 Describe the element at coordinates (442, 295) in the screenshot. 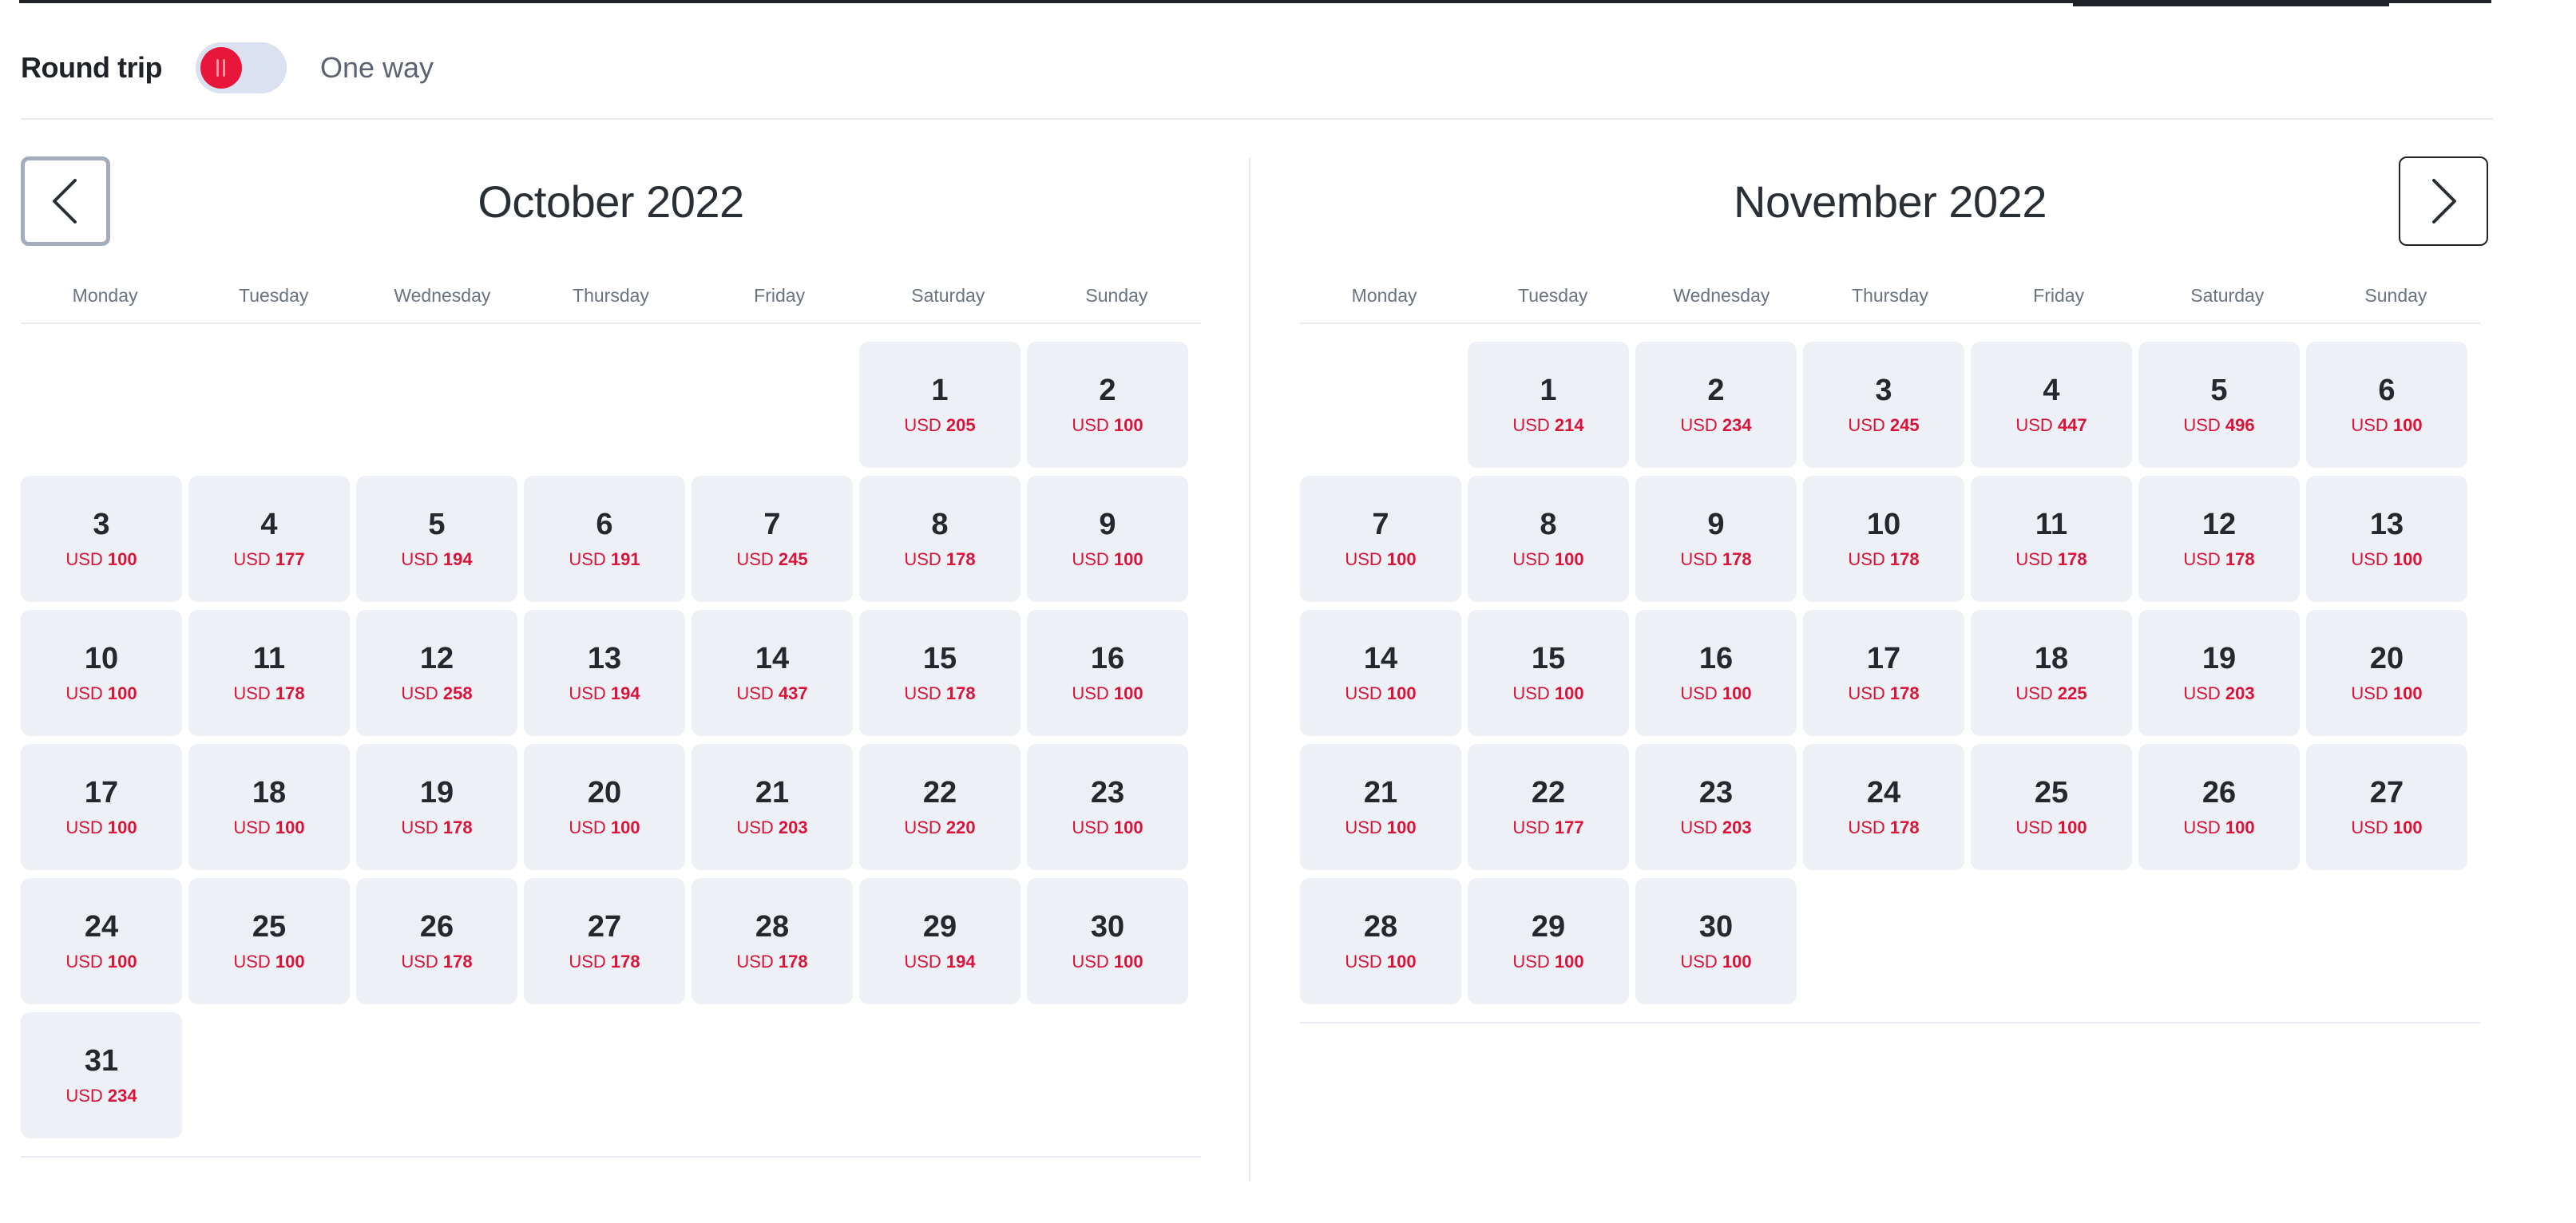

I see `weekday-label: Wednesday` at that location.